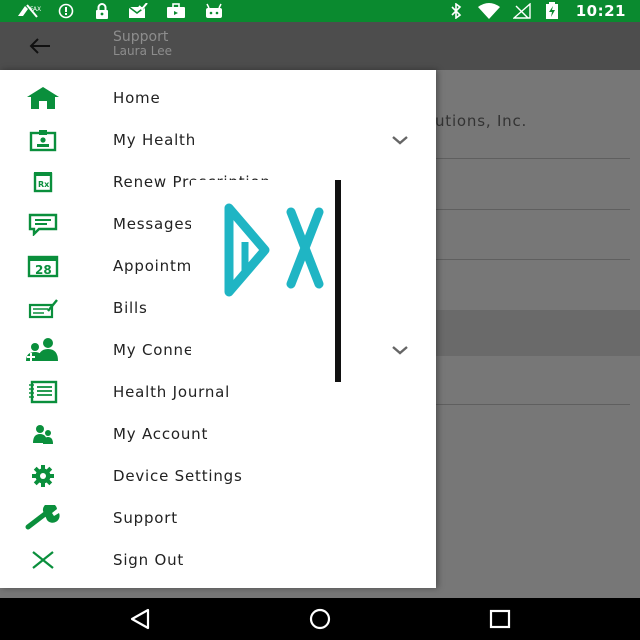  Describe the element at coordinates (43, 392) in the screenshot. I see `journal-icon` at that location.